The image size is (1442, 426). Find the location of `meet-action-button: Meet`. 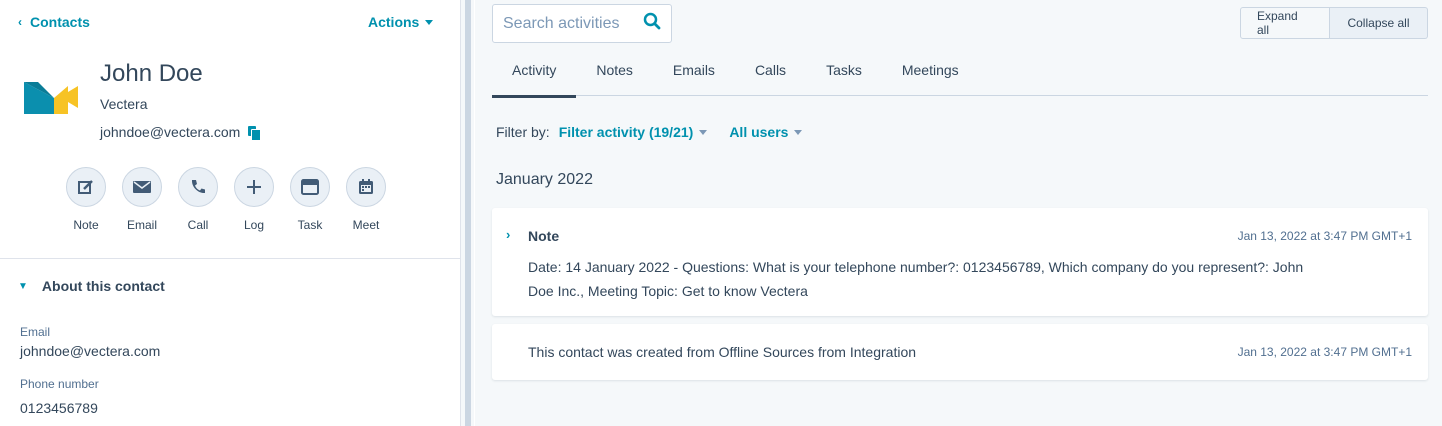

meet-action-button: Meet is located at coordinates (366, 199).